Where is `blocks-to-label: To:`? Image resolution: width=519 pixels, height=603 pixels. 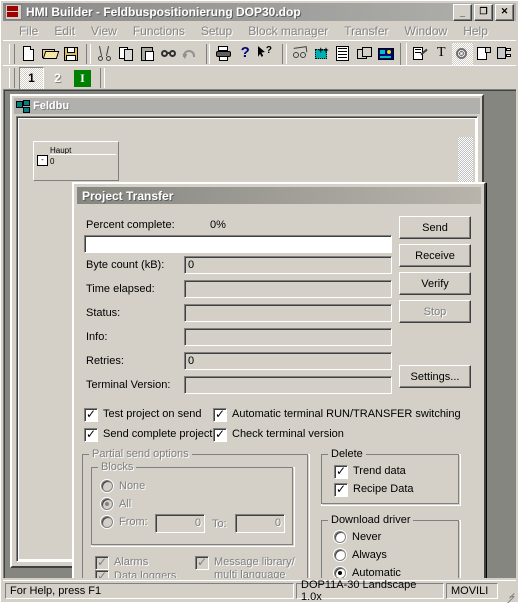
blocks-to-label: To: is located at coordinates (219, 524).